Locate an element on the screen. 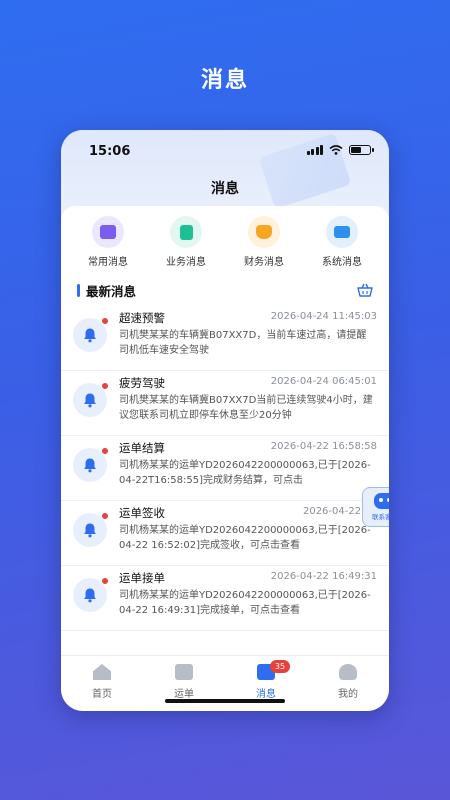  tab-mine: 我的 is located at coordinates (348, 687).